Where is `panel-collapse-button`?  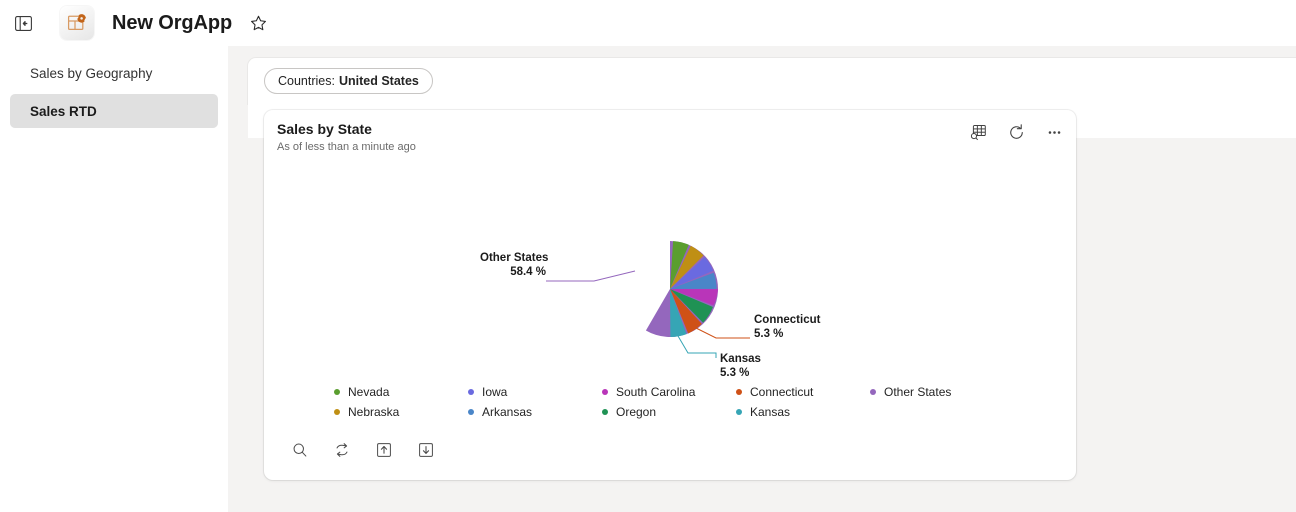 panel-collapse-button is located at coordinates (23, 23).